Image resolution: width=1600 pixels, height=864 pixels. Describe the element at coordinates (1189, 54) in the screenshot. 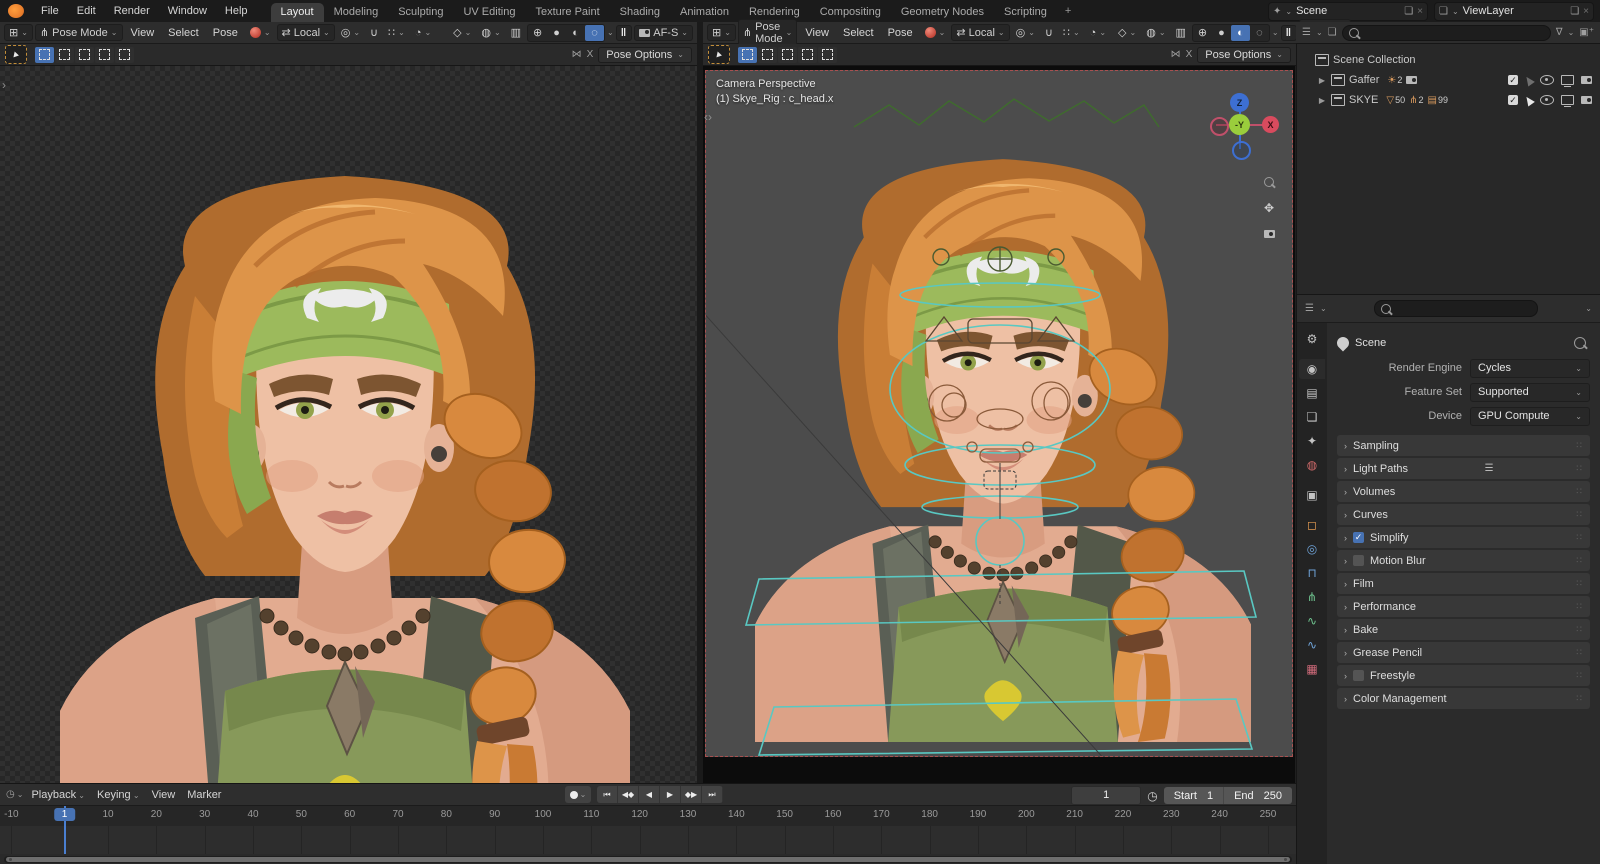

I see `mirror-x-toggle: X` at that location.